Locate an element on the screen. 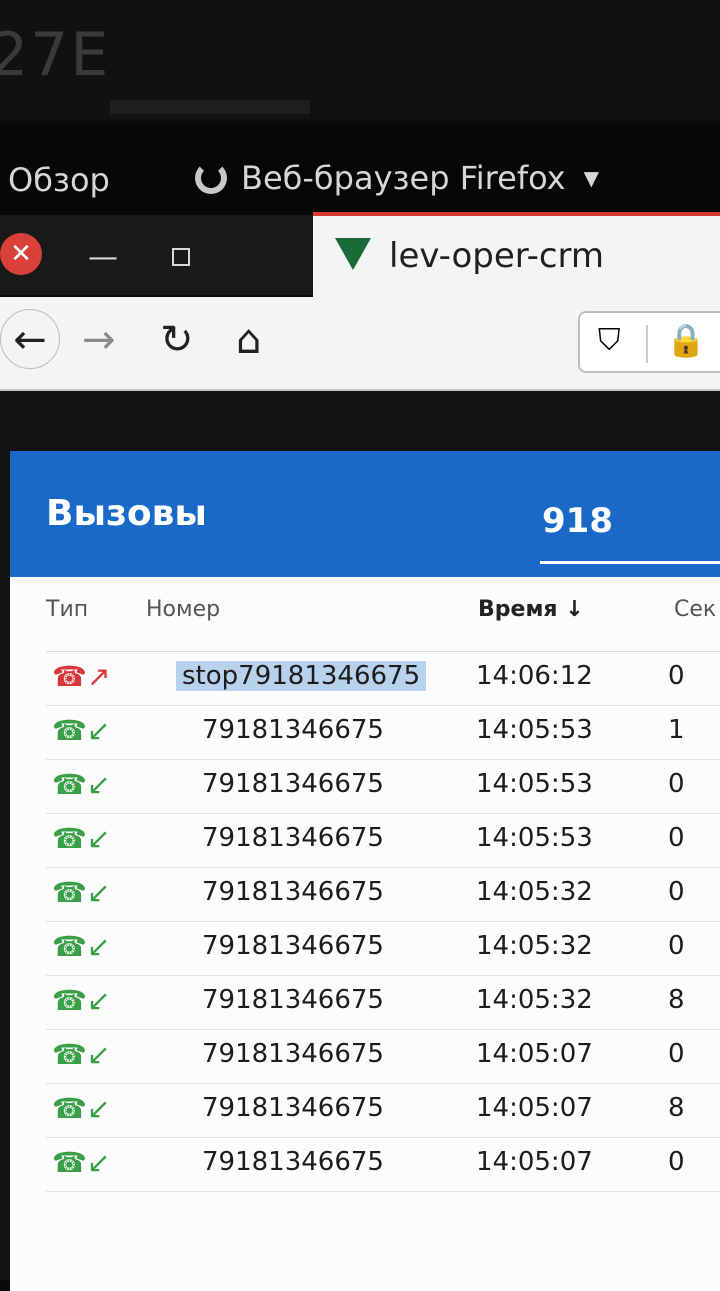  desktop-background-text: 27E is located at coordinates (55, 55).